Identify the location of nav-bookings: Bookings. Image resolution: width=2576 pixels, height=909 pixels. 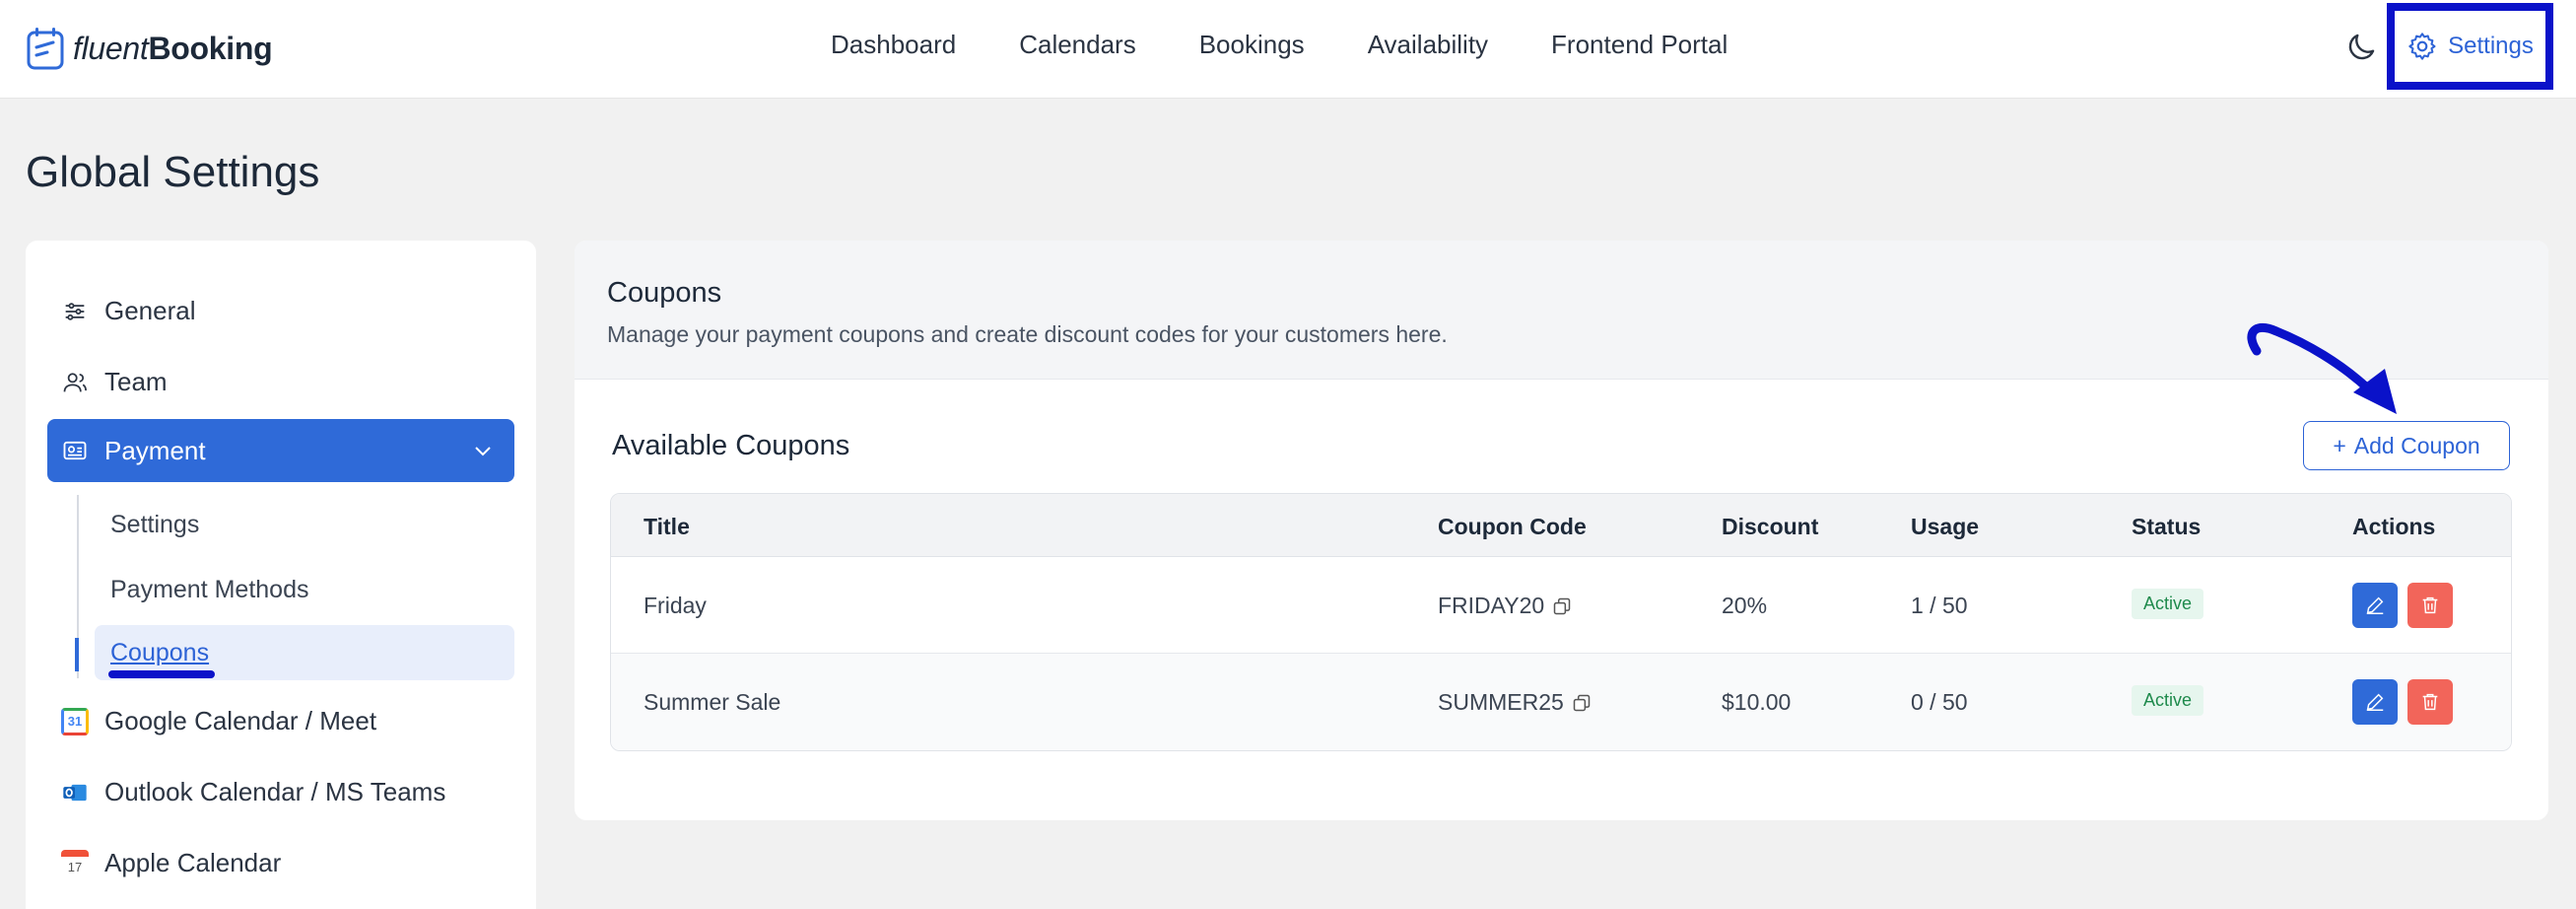
(1252, 45).